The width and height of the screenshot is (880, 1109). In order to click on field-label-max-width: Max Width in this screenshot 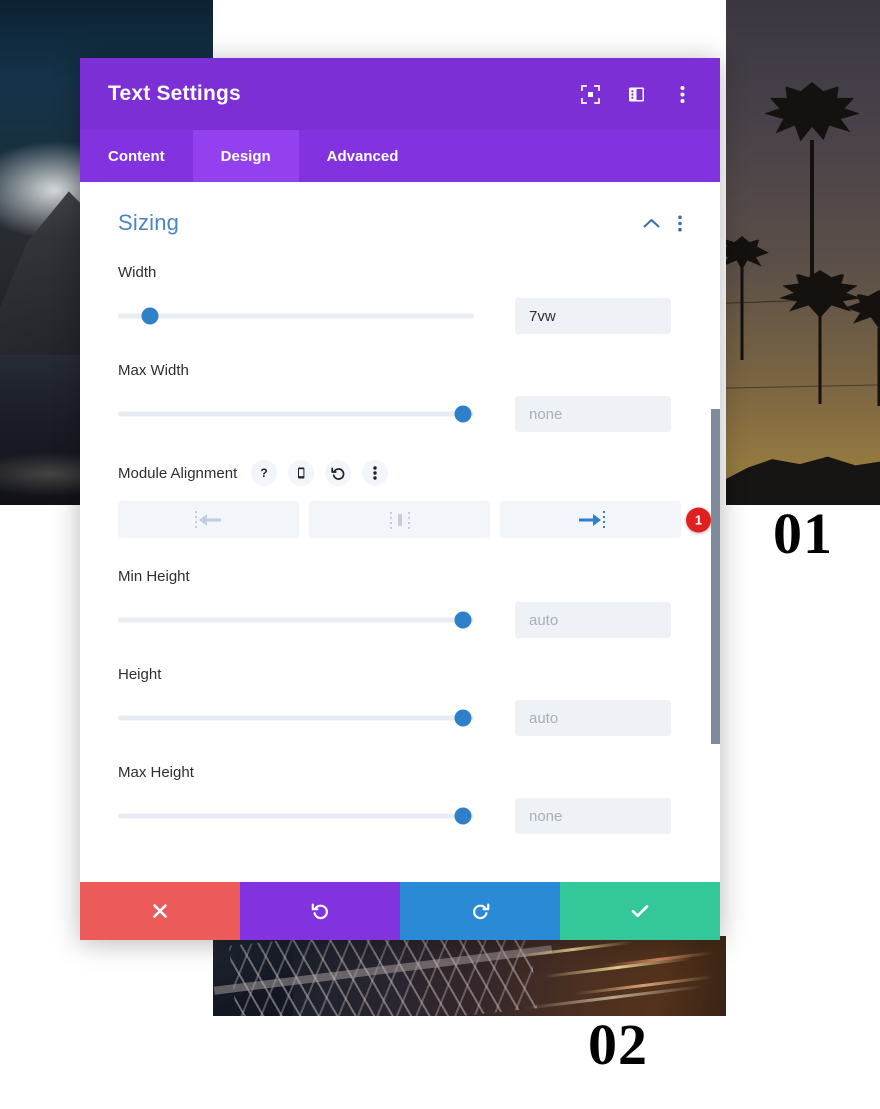, I will do `click(153, 370)`.